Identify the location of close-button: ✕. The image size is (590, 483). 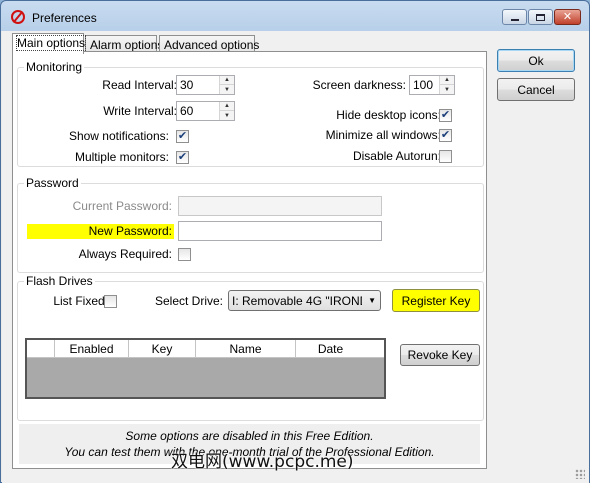
(567, 17).